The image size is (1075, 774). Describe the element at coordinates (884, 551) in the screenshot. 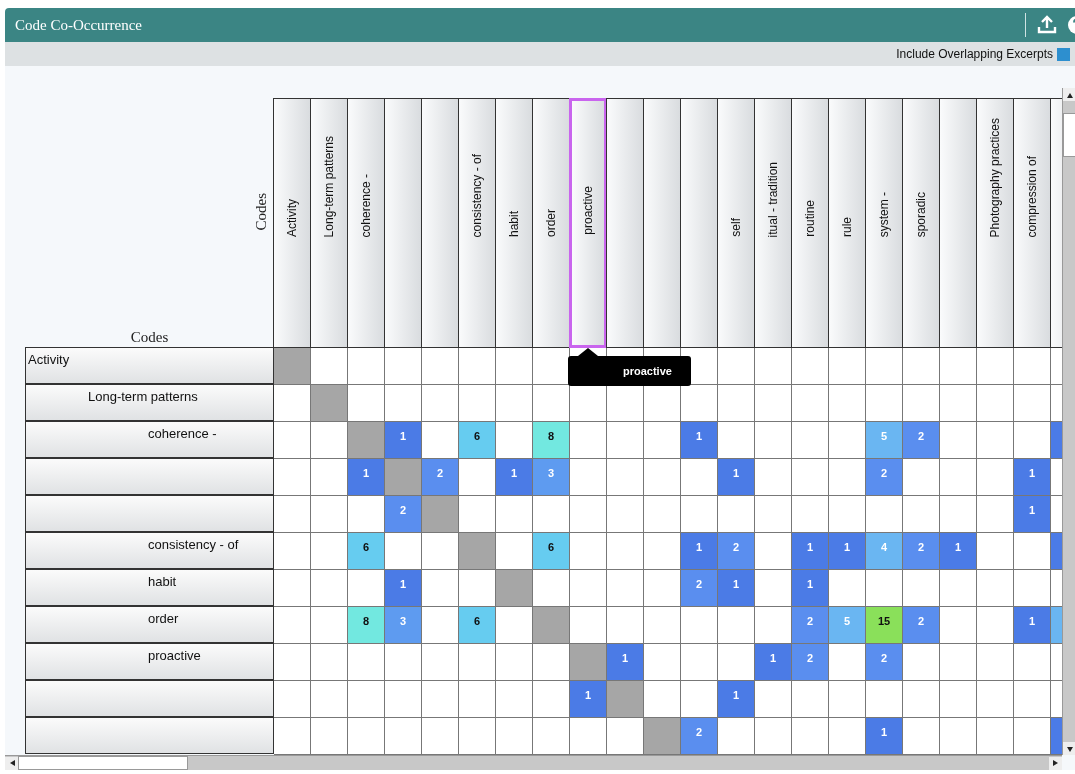

I see `count-cell: 4` at that location.